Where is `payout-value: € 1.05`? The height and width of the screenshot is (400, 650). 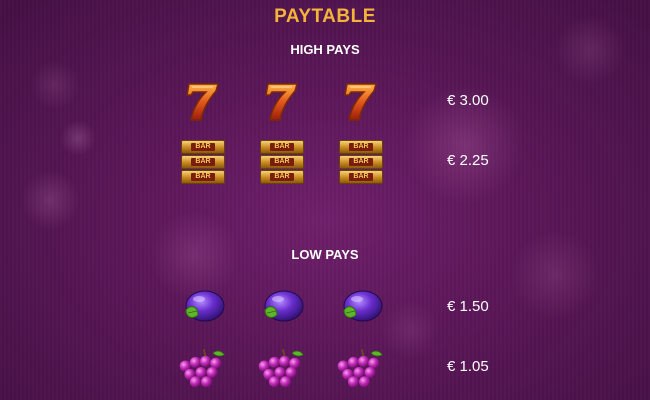
payout-value: € 1.05 is located at coordinates (468, 366).